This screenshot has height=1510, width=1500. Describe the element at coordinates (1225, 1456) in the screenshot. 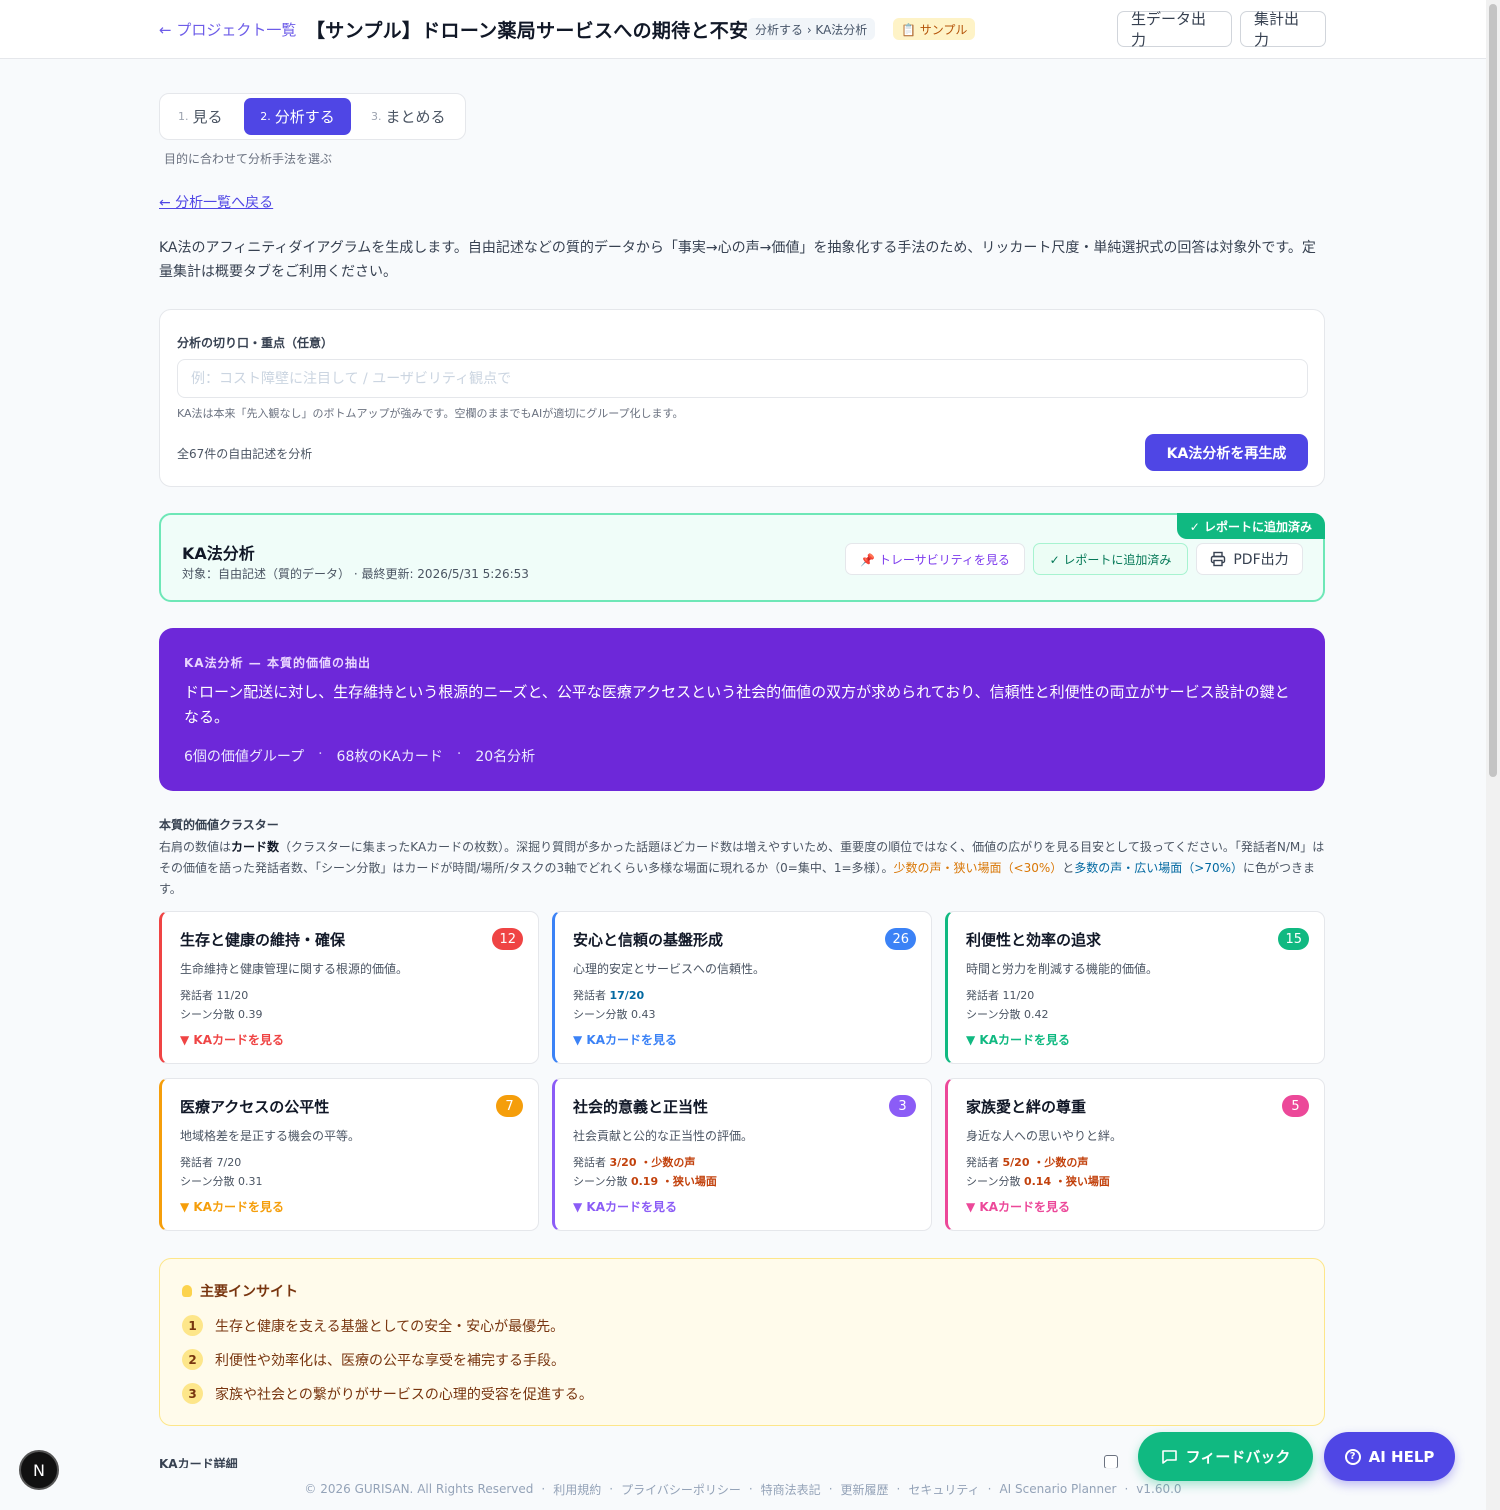

I see `feedback-button: フィードバック` at that location.